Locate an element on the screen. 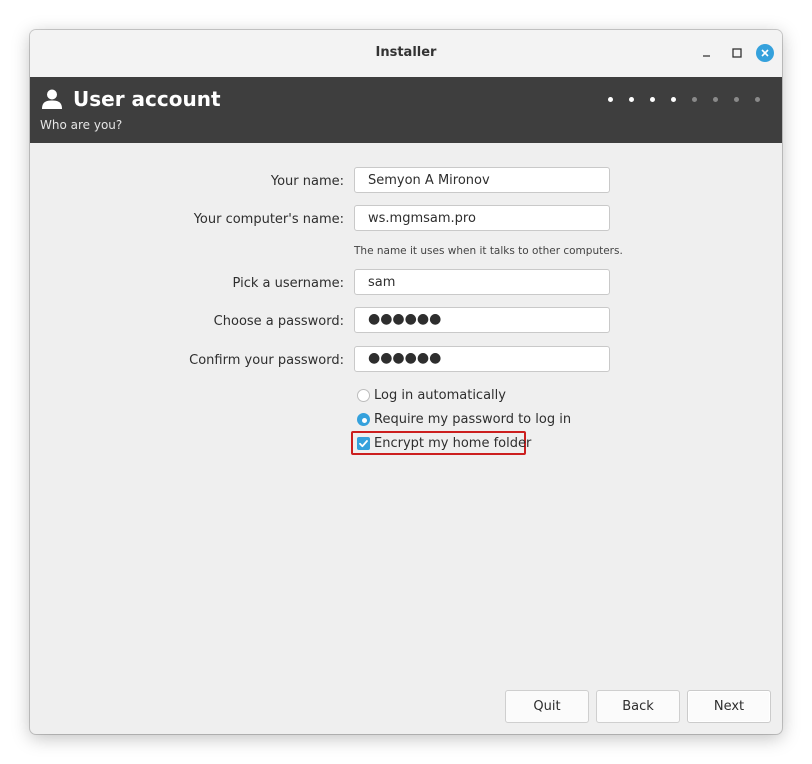  computer-name-field: ws.mgmsam.pro is located at coordinates (482, 218).